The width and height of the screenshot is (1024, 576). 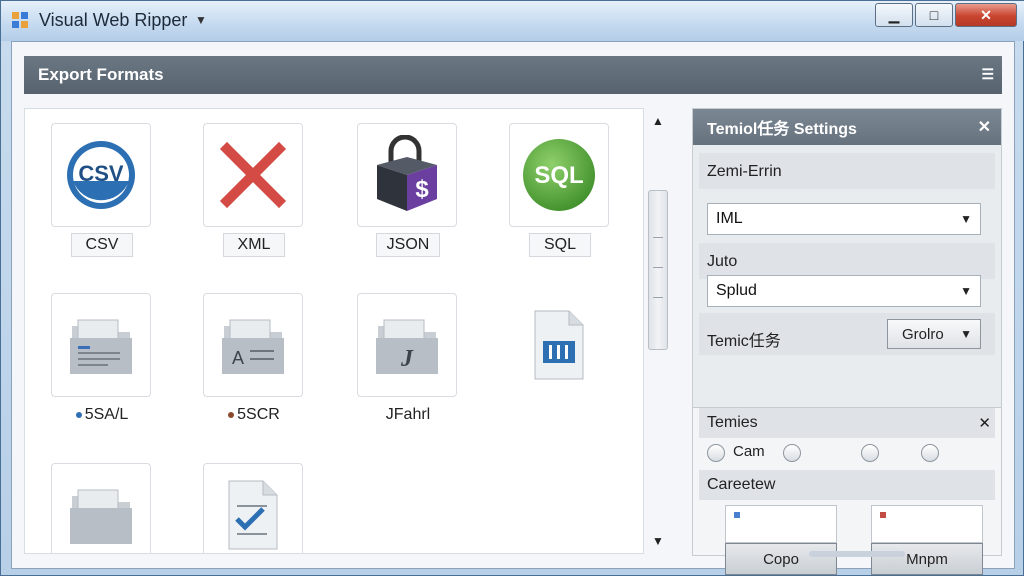 I want to click on document-blue-icon, so click(x=559, y=345).